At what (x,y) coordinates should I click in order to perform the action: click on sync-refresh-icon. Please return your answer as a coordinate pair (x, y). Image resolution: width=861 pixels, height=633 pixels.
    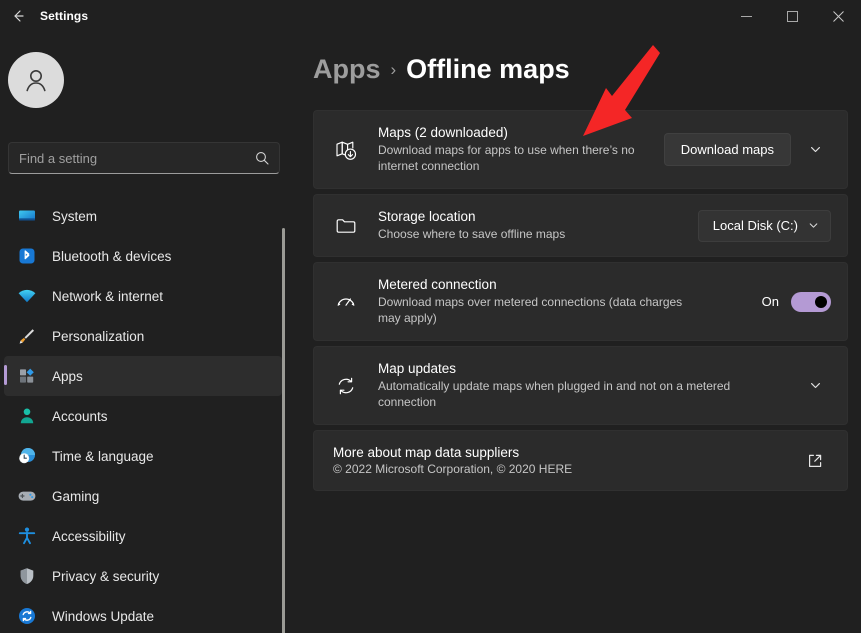
    Looking at the image, I should click on (346, 386).